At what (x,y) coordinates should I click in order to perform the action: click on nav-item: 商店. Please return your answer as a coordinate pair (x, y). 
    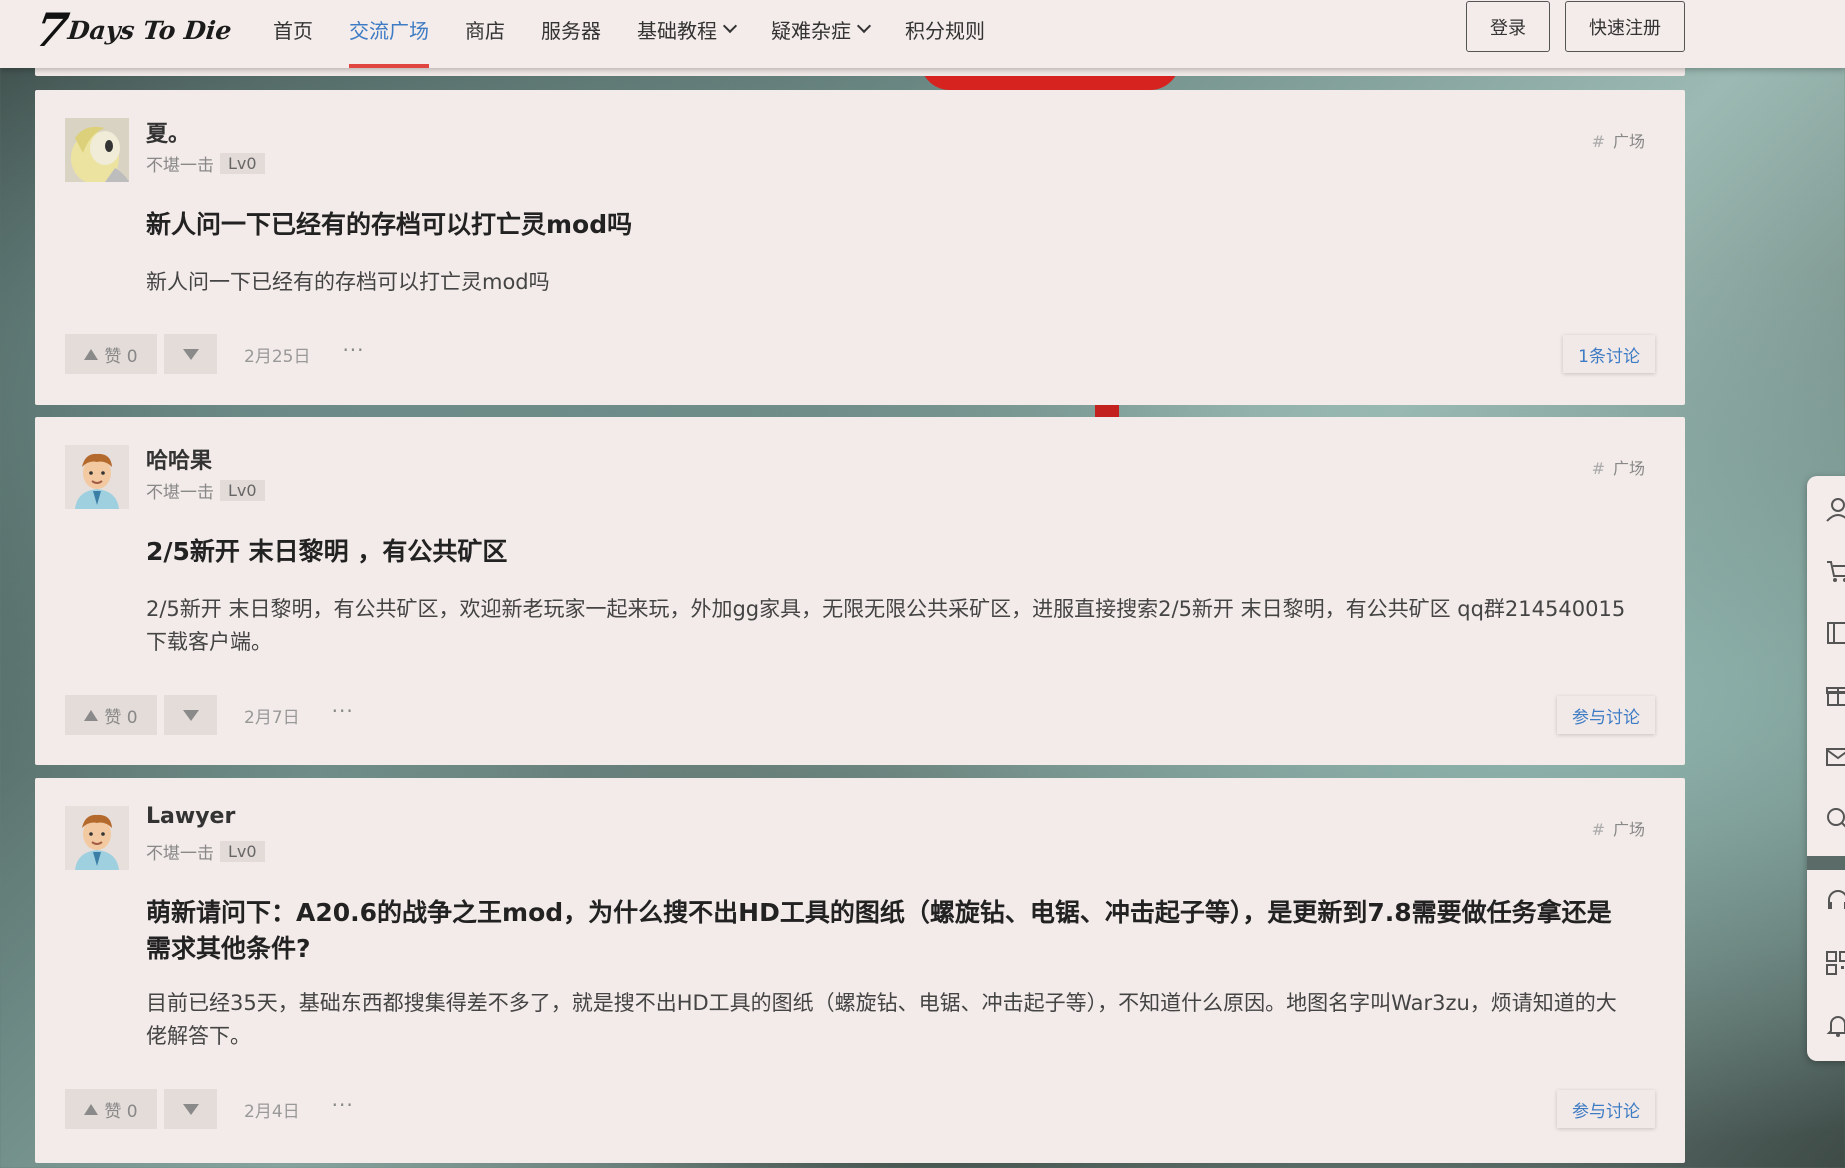
    Looking at the image, I should click on (485, 29).